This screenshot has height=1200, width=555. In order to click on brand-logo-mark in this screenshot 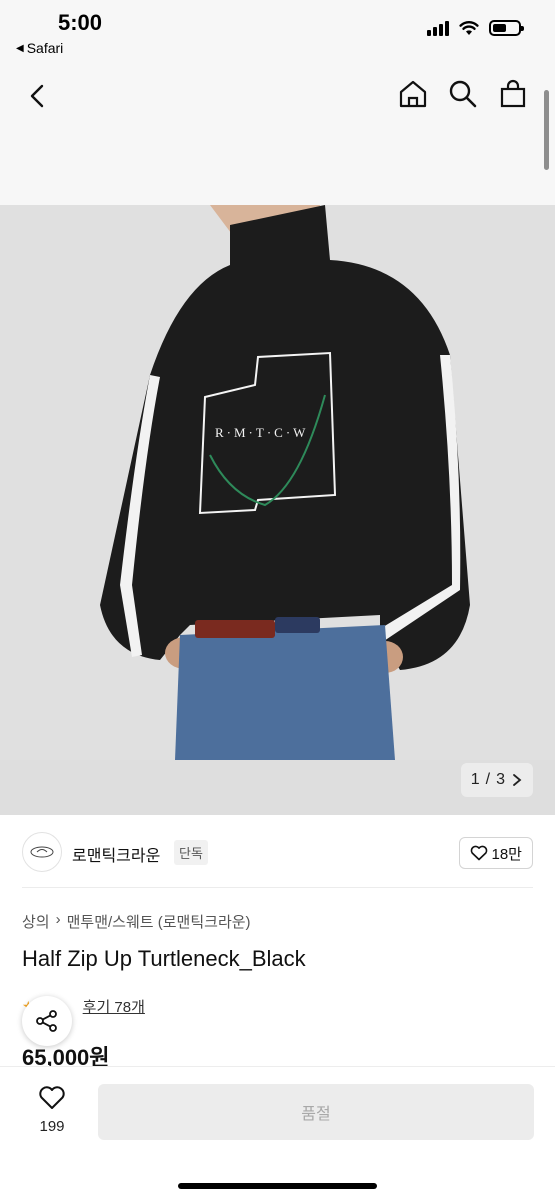, I will do `click(42, 852)`.